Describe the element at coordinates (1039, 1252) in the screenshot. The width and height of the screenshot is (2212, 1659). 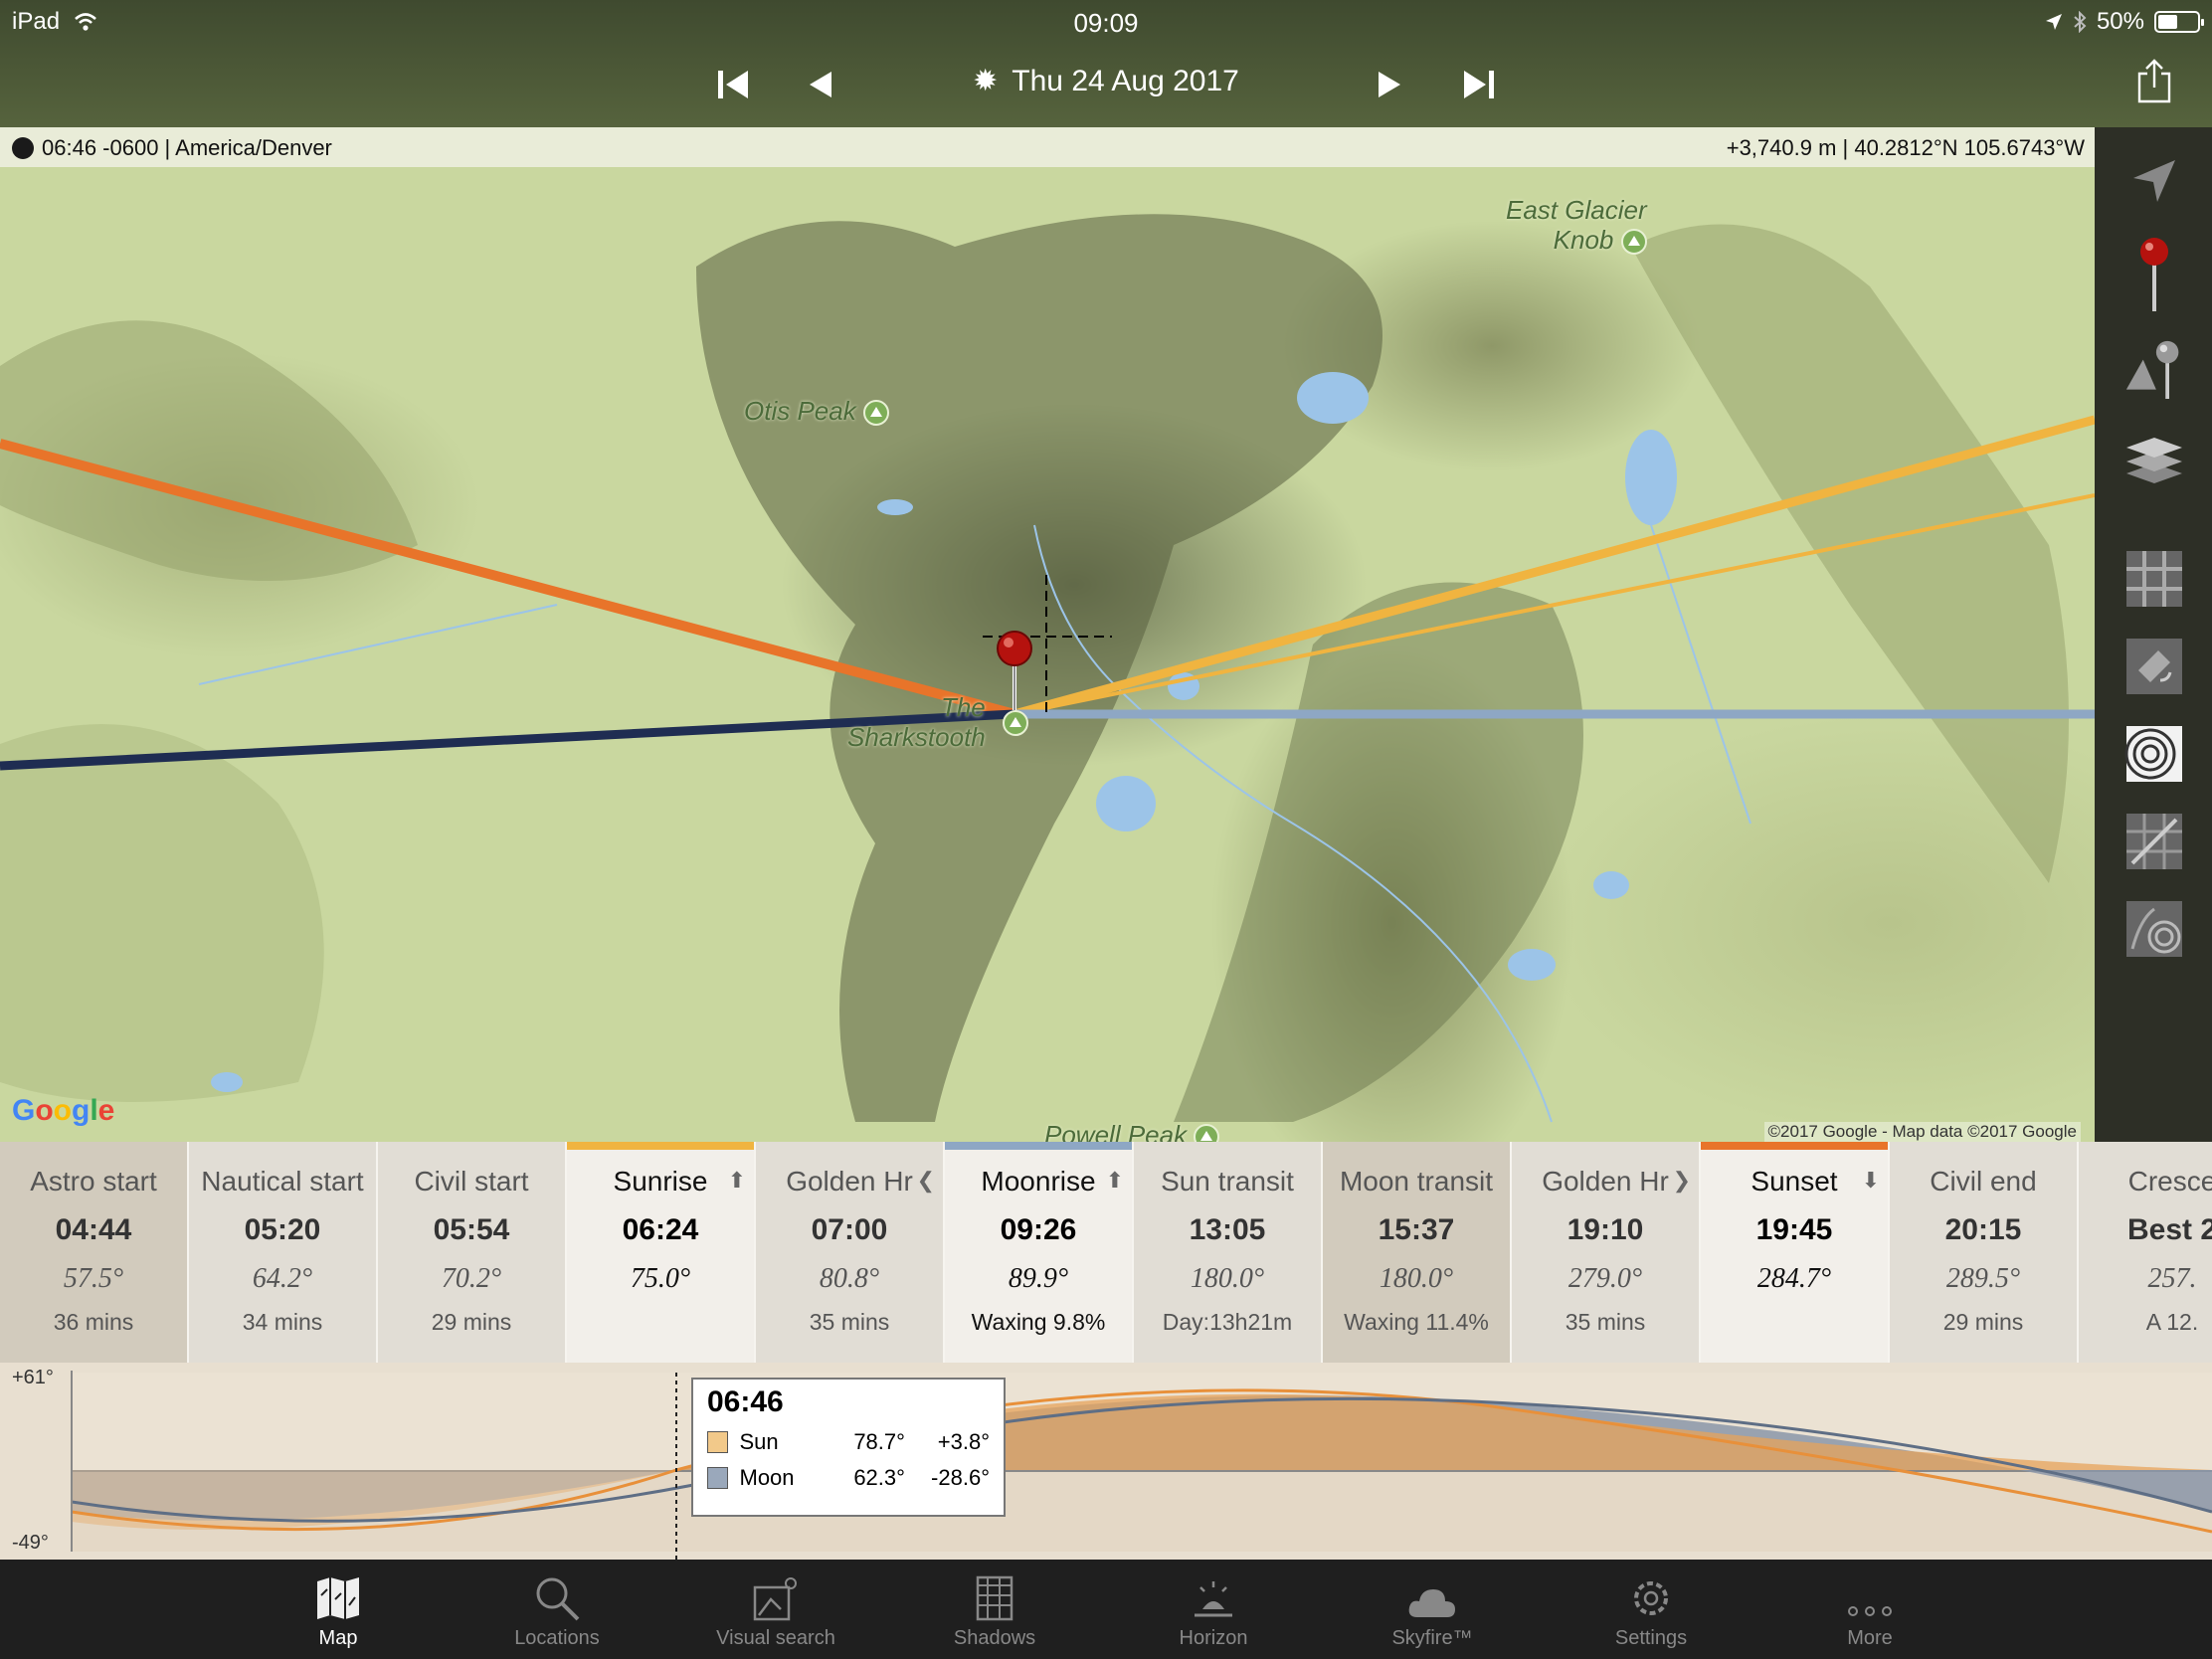
I see `event-column: Moonrise 09:26 89.9° Waxing 9.8% ⬆` at that location.